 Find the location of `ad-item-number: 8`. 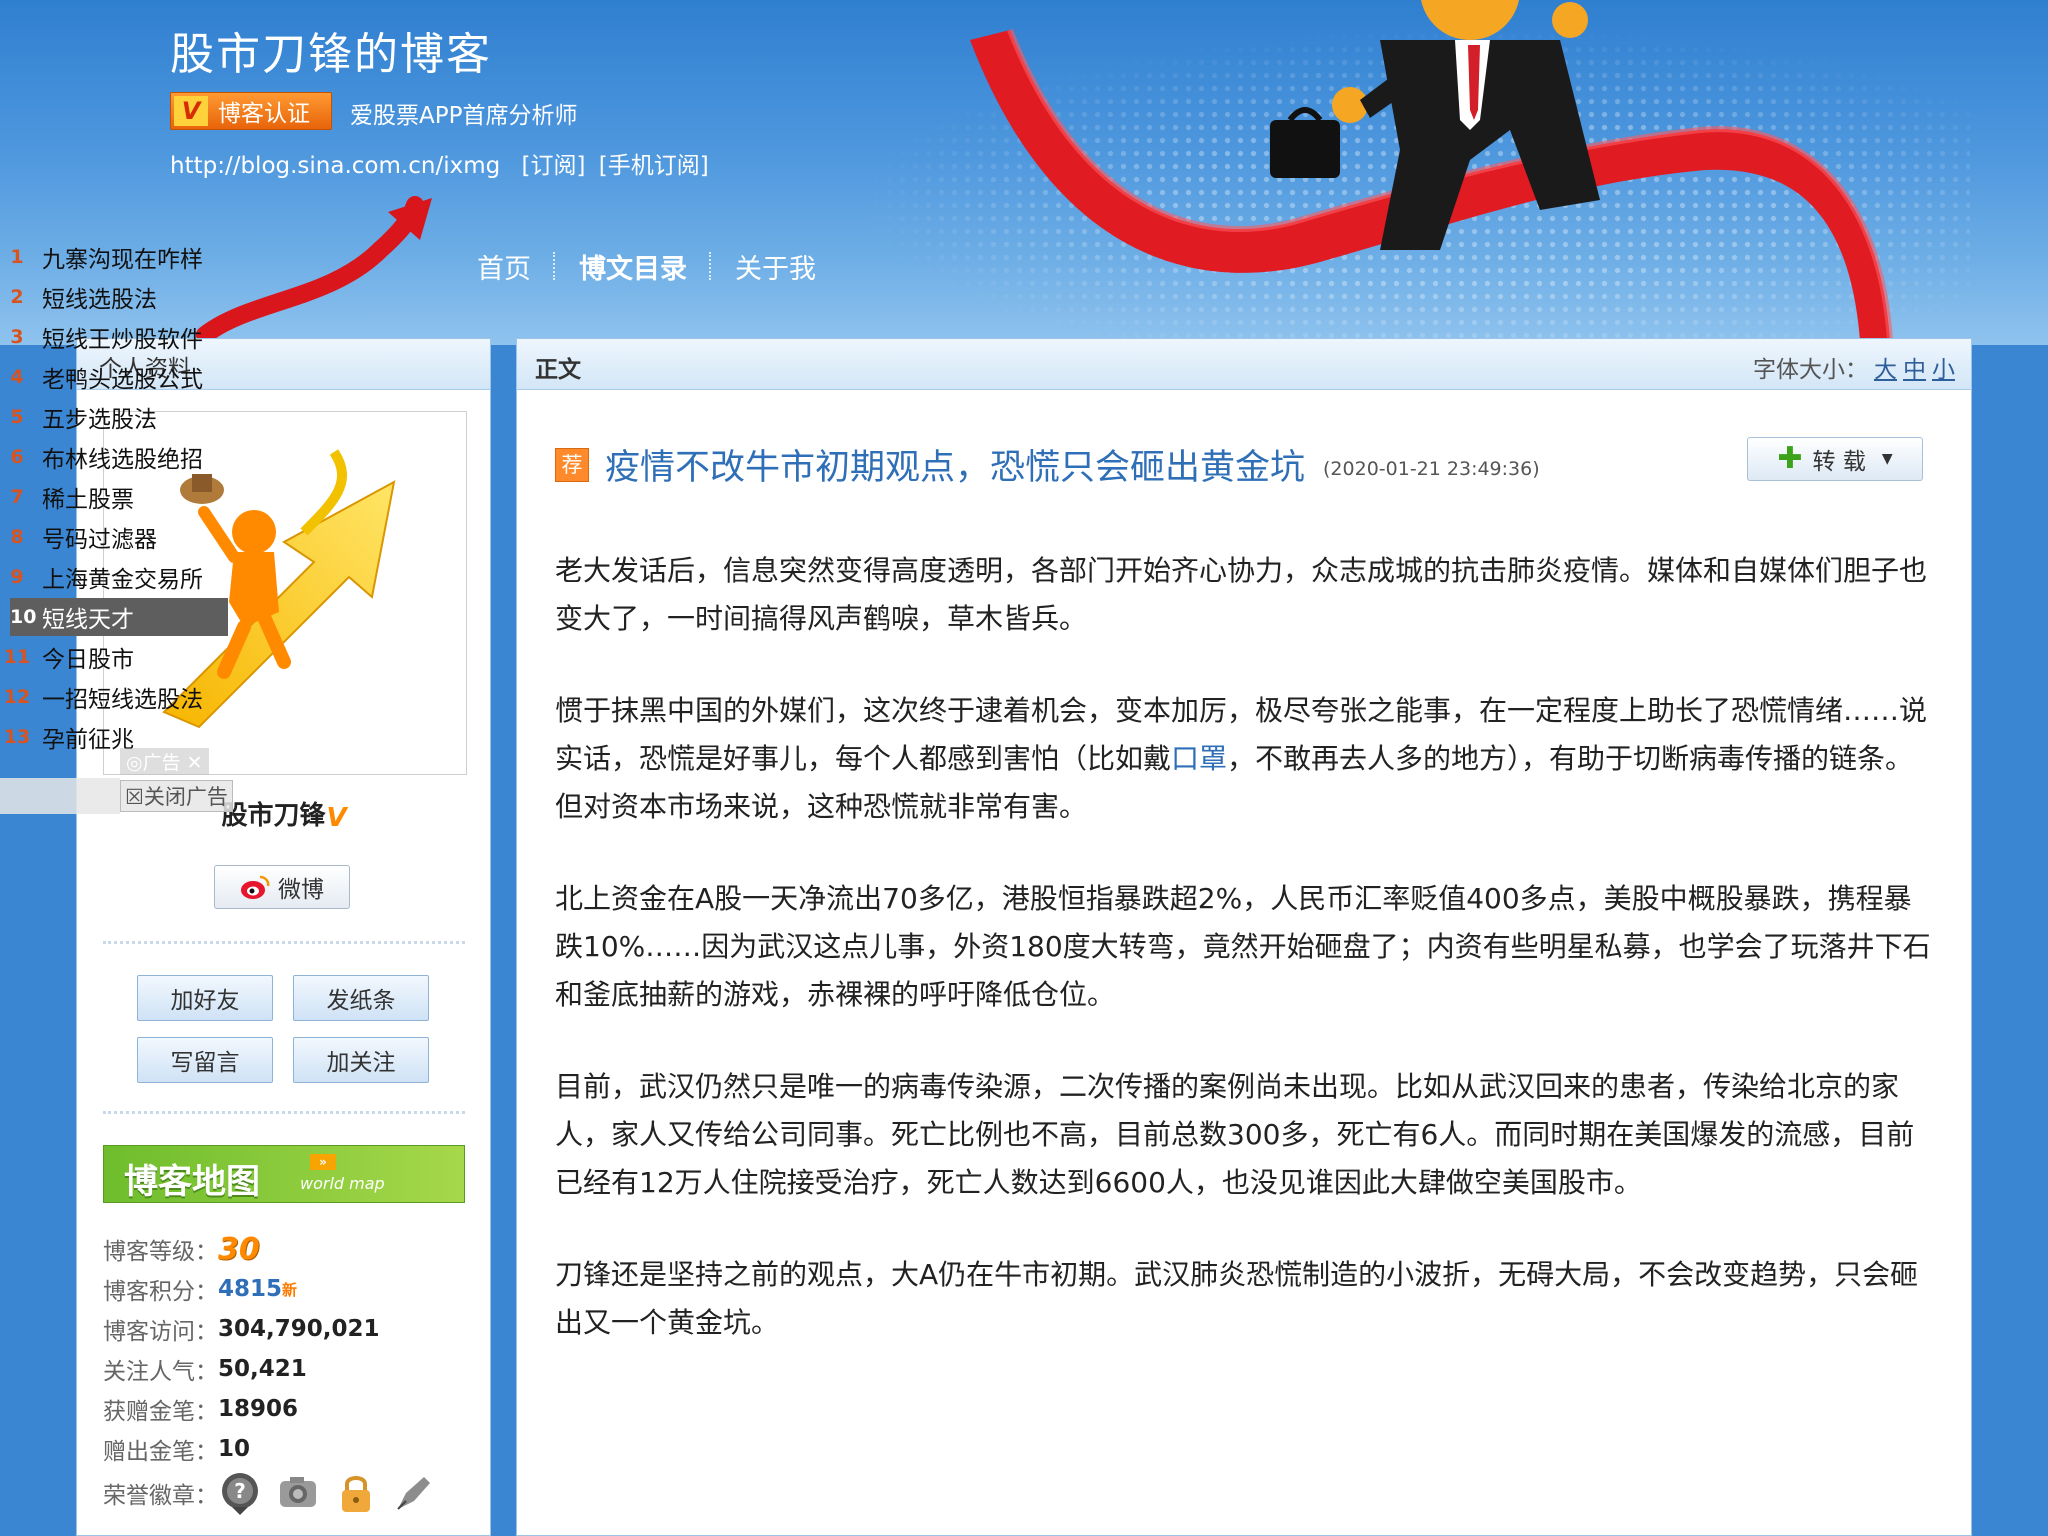

ad-item-number: 8 is located at coordinates (17, 537).